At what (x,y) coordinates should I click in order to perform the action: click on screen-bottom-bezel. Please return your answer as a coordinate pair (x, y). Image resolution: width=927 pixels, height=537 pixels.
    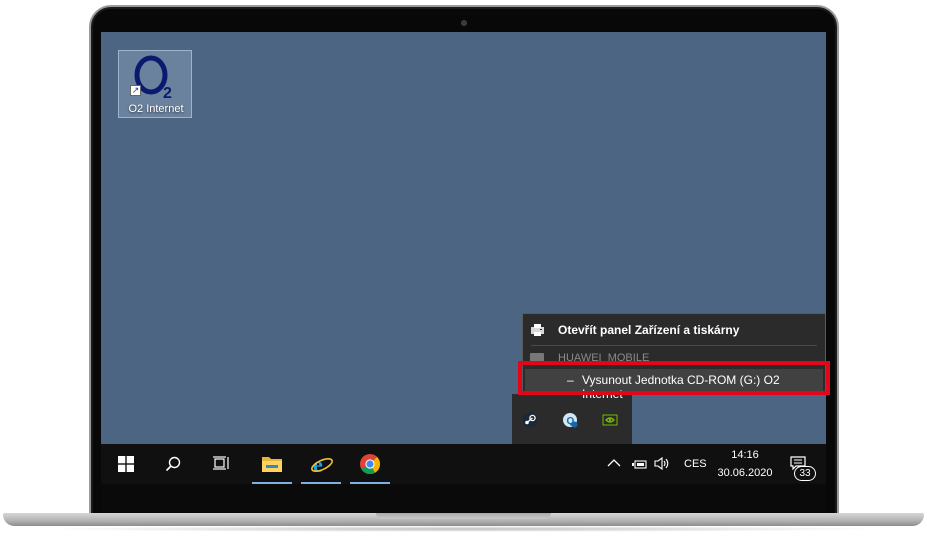
    Looking at the image, I should click on (463, 498).